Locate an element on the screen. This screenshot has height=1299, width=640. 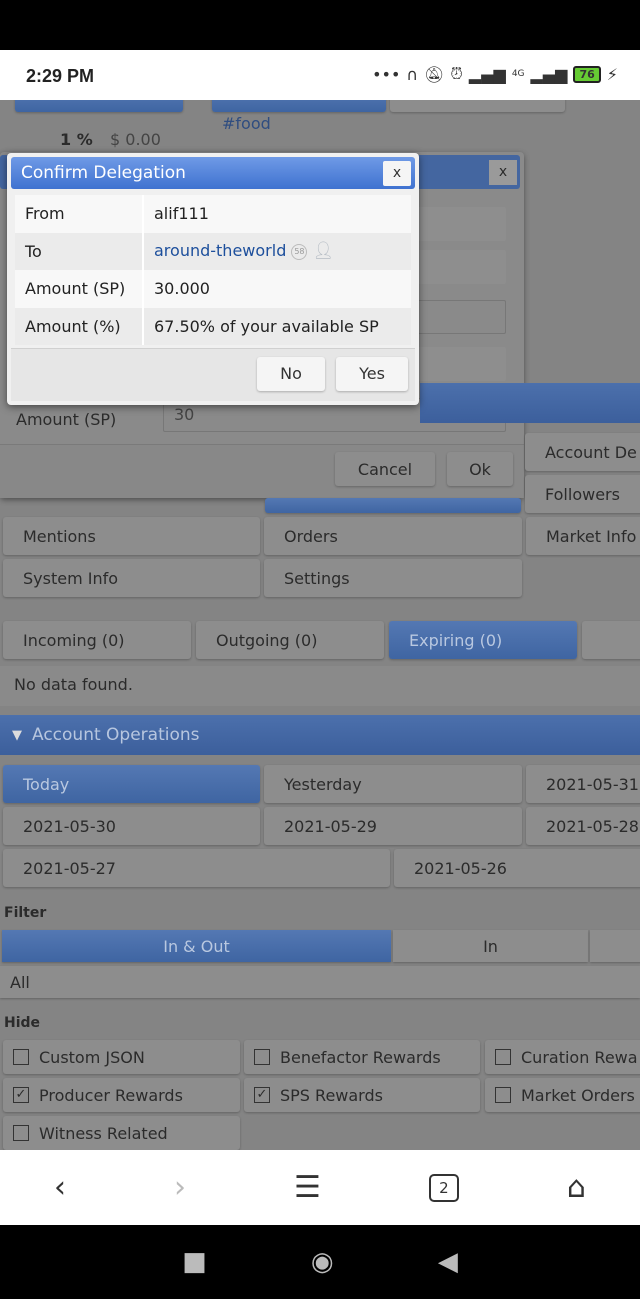
back-button-icon: ◀ is located at coordinates (448, 1262).